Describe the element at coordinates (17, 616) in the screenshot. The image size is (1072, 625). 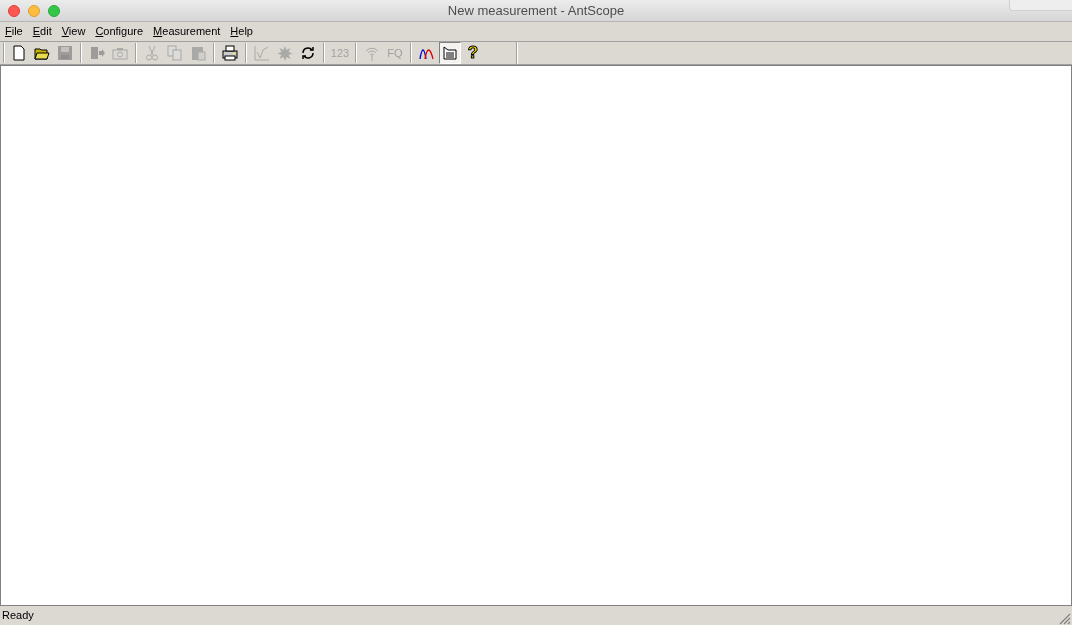
I see `status-text: Ready` at that location.